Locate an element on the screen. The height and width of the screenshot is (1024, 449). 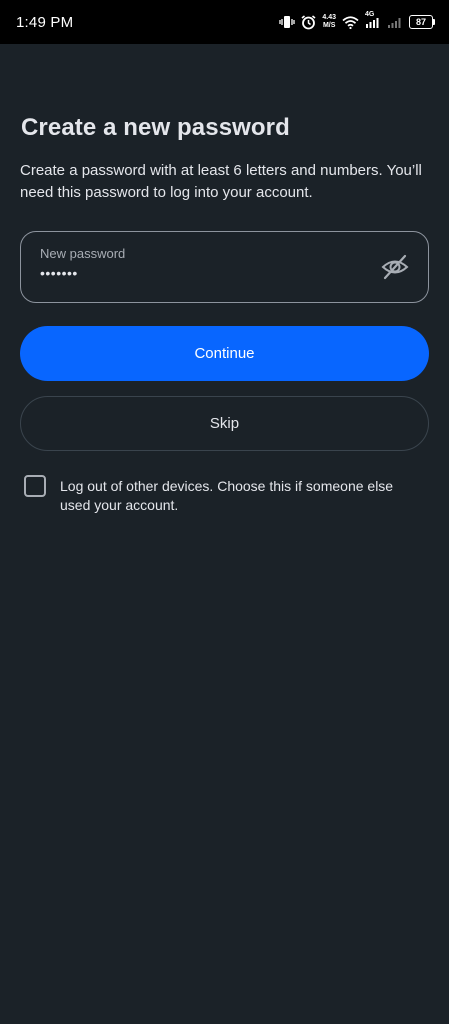
status-time: 1:49 PM is located at coordinates (45, 22).